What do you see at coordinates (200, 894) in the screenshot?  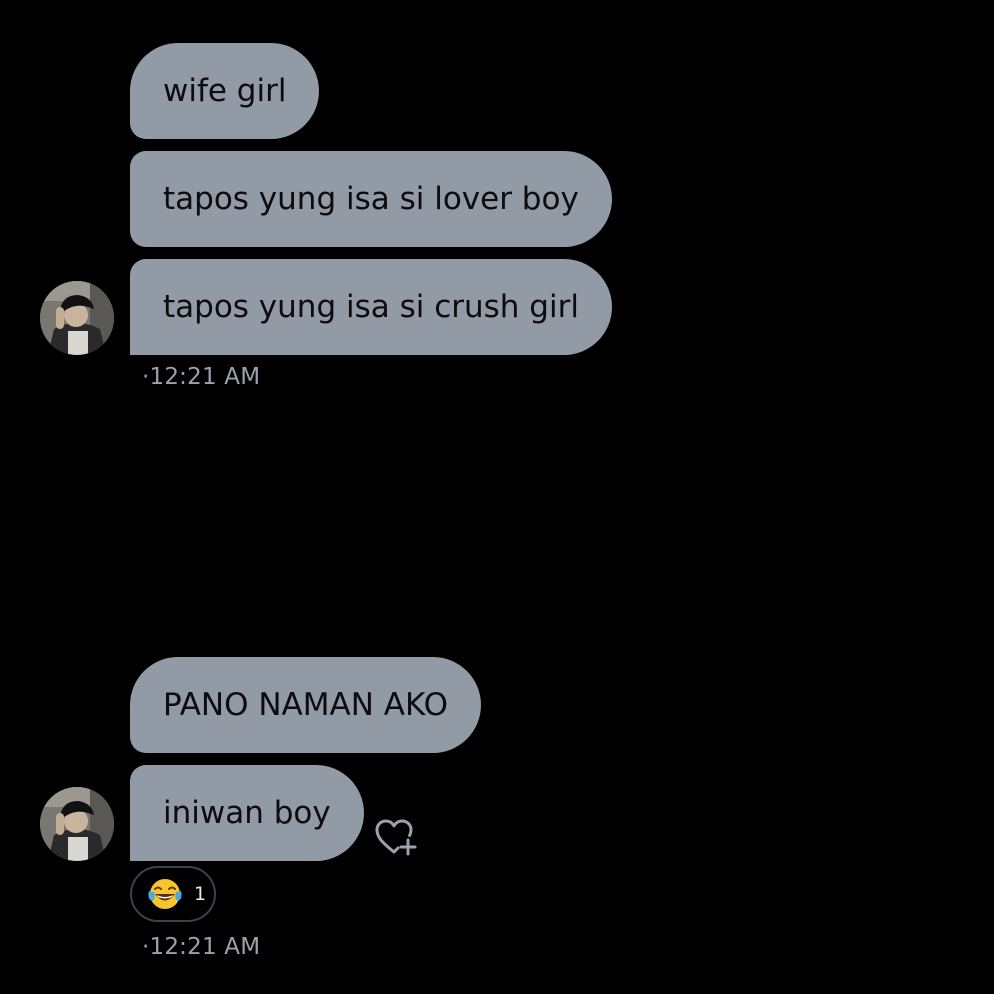 I see `reaction-count: 1` at bounding box center [200, 894].